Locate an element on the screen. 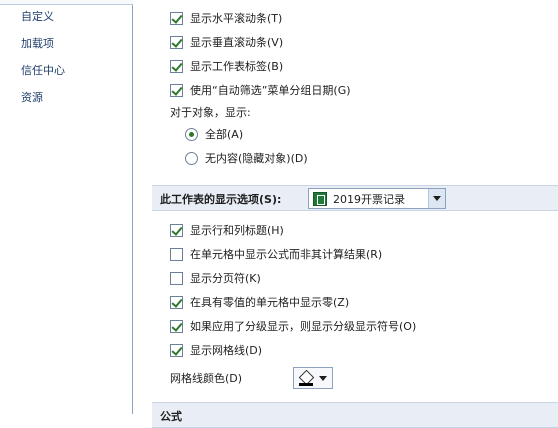 Image resolution: width=558 pixels, height=428 pixels. option-vertical-scrollbar: 显示垂直滚动条(V) is located at coordinates (226, 42).